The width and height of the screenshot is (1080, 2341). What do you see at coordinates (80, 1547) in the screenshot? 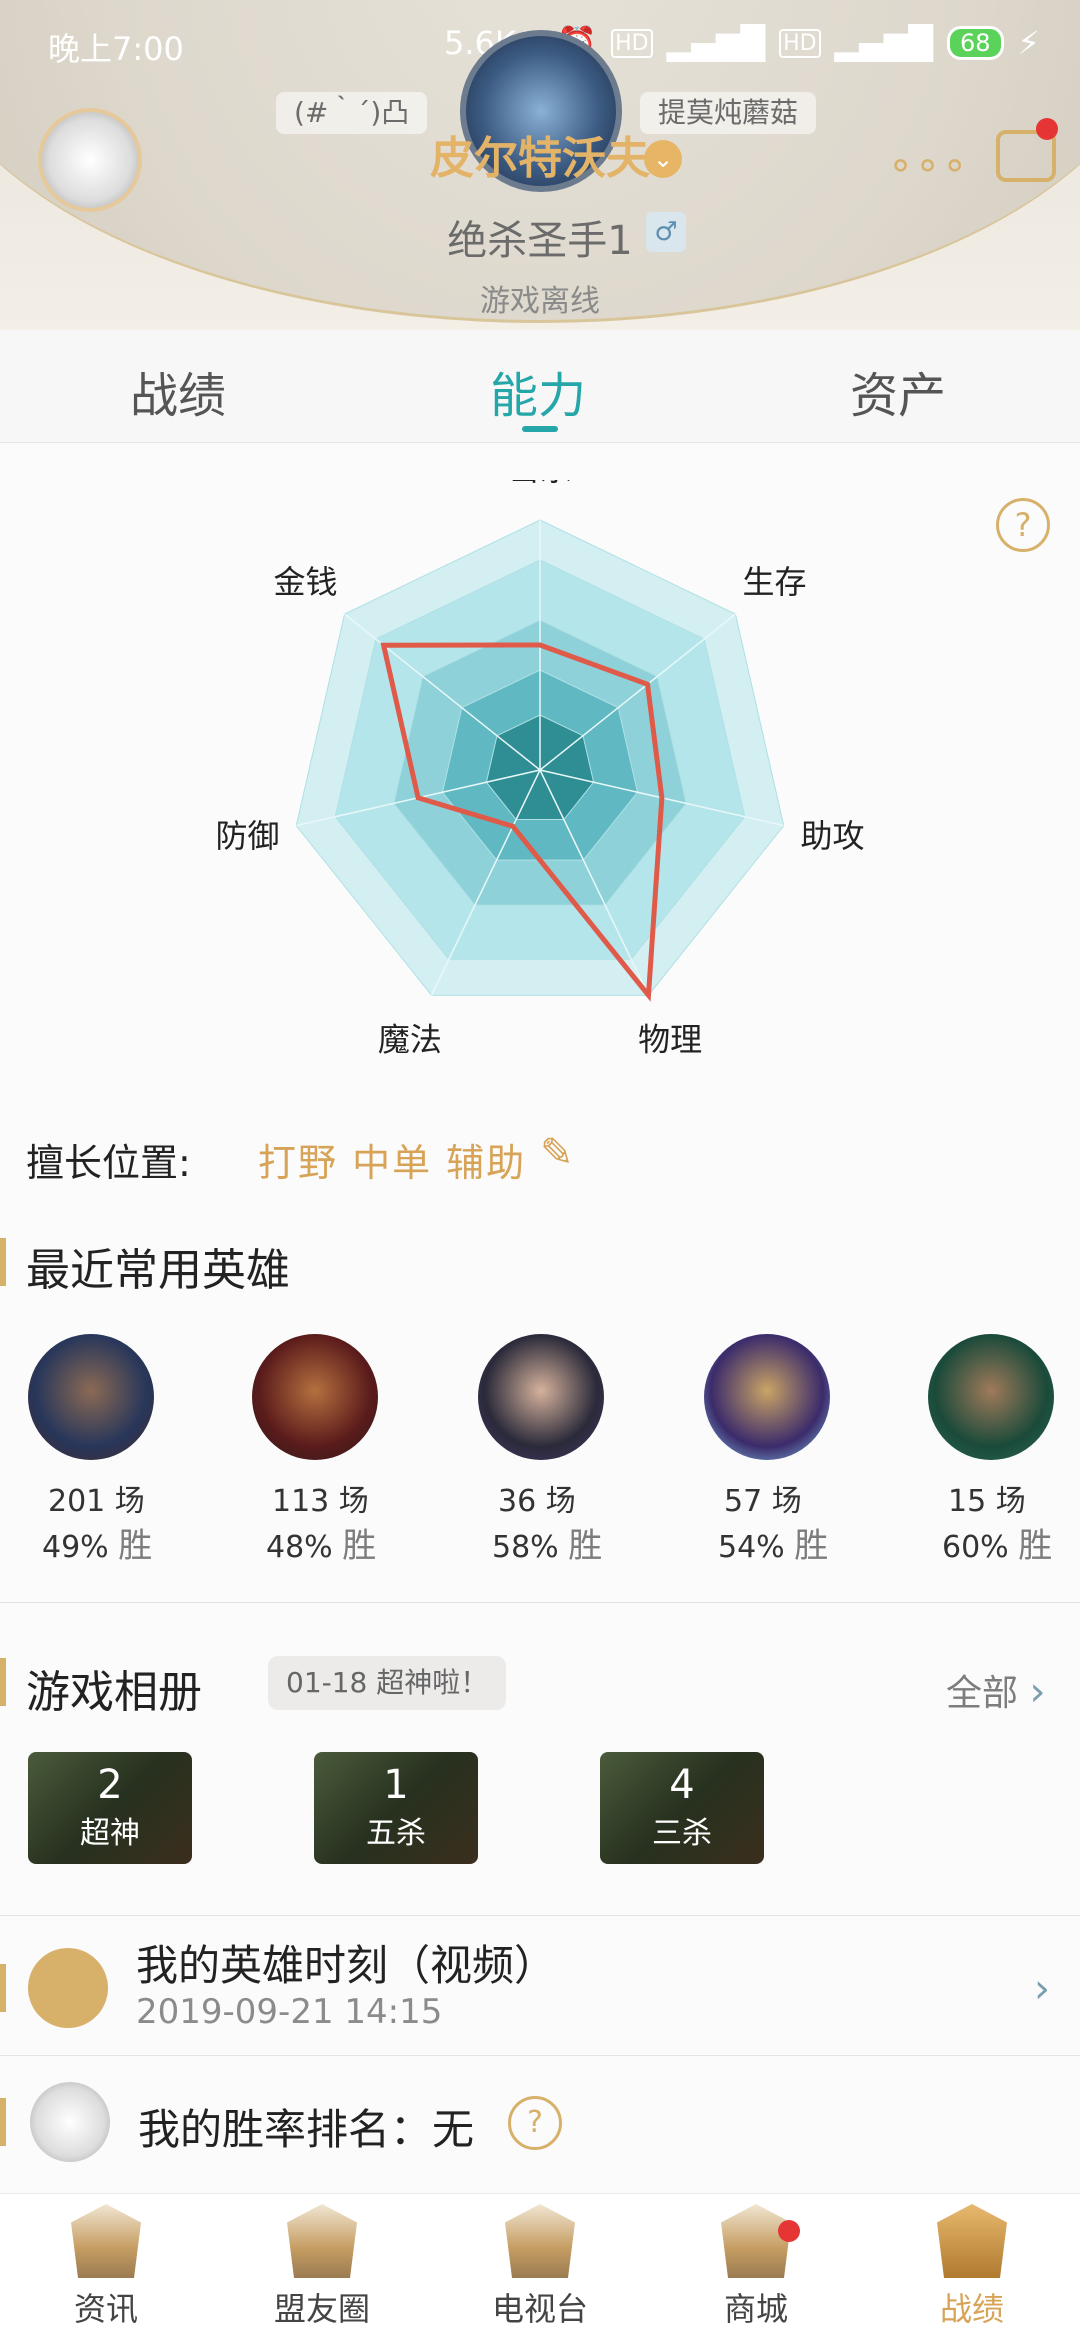
I see `winrate-value: 49%` at bounding box center [80, 1547].